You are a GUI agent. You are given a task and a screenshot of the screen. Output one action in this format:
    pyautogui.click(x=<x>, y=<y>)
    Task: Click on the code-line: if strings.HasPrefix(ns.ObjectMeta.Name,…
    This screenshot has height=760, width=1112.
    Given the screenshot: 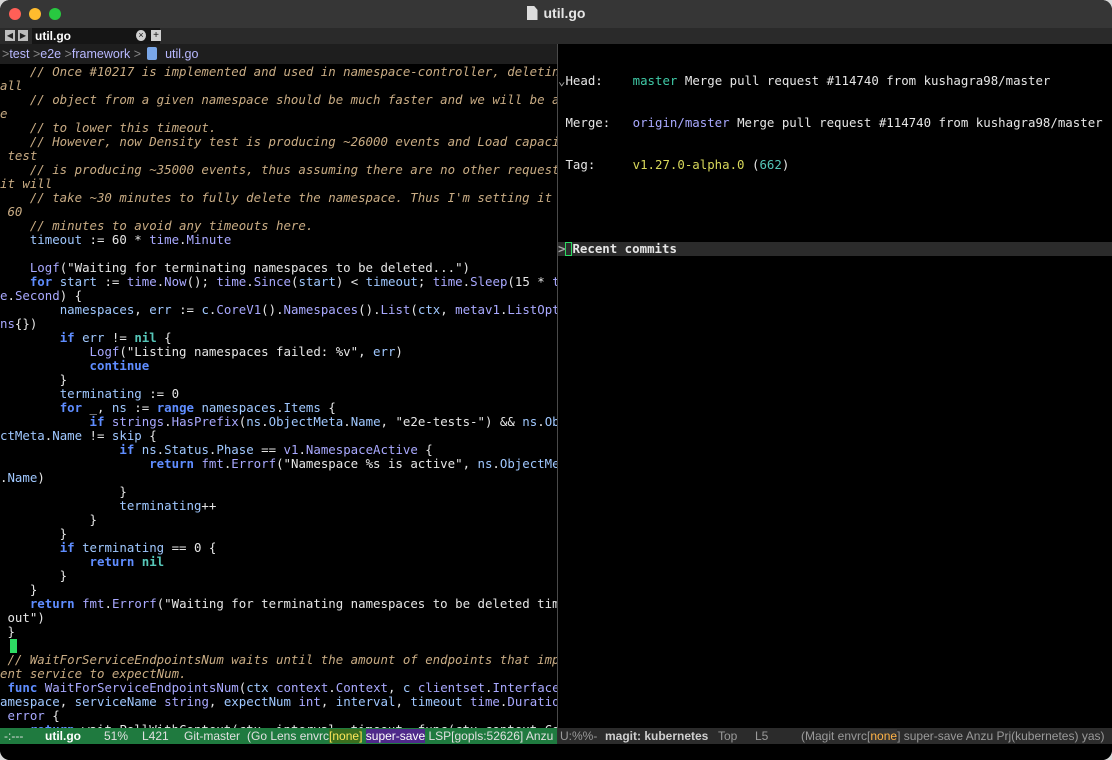 What is the action you would take?
    pyautogui.click(x=278, y=422)
    